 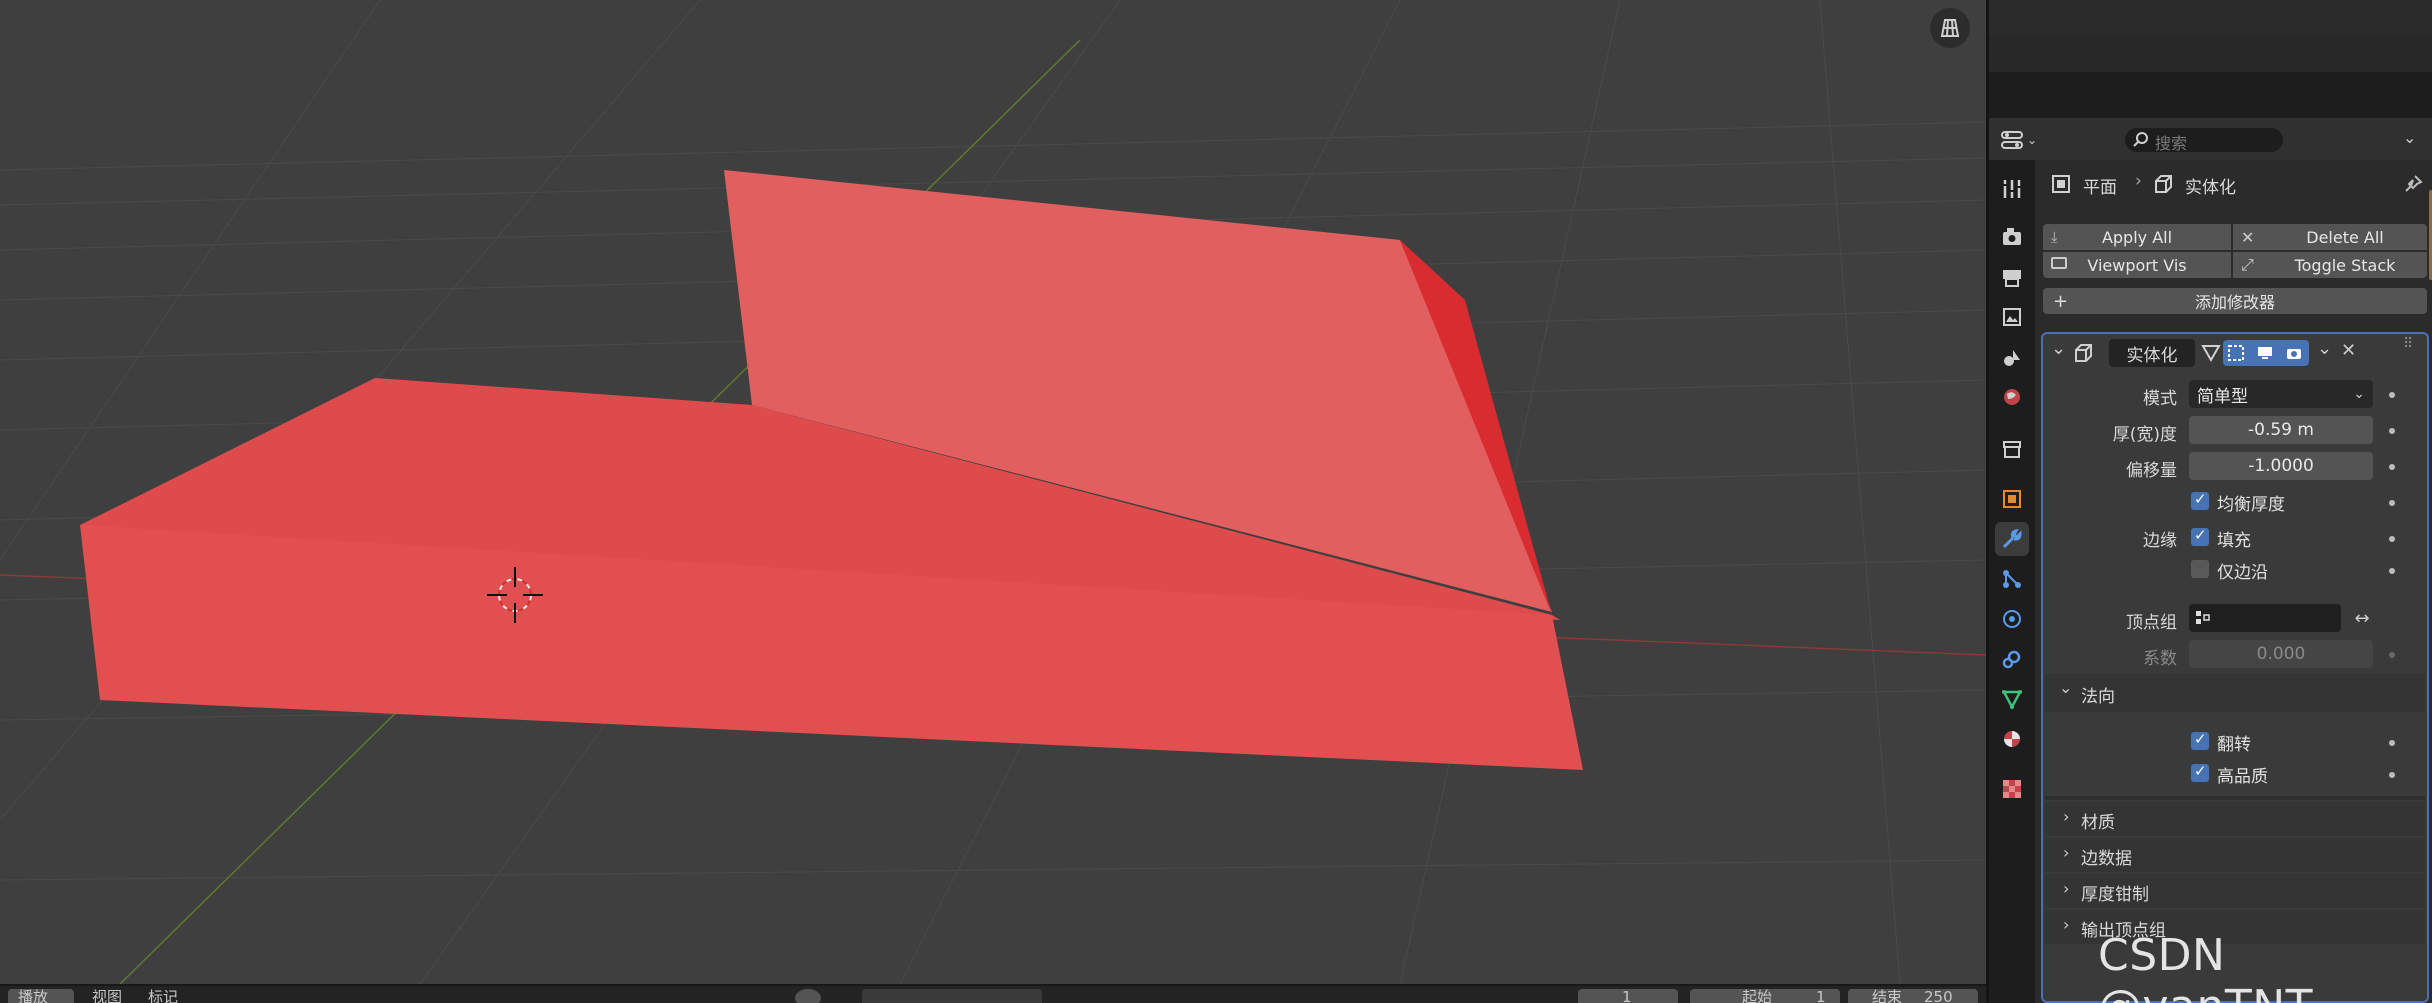 I want to click on object-icon, so click(x=2012, y=499).